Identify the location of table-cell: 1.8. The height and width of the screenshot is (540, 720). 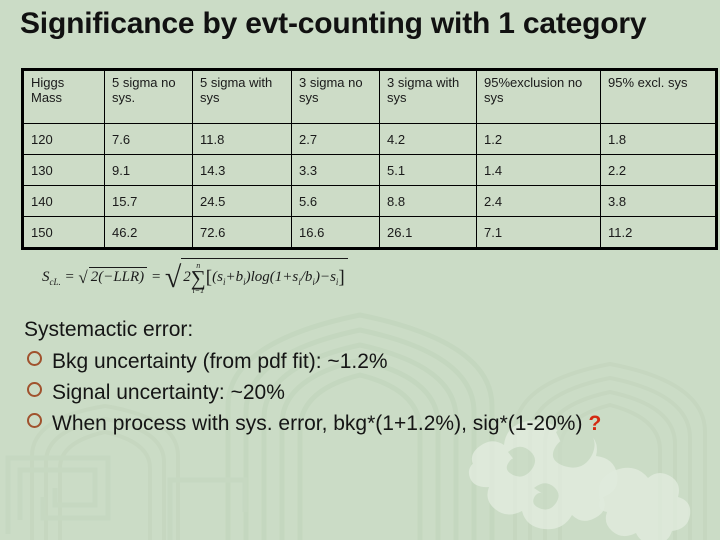
(658, 139).